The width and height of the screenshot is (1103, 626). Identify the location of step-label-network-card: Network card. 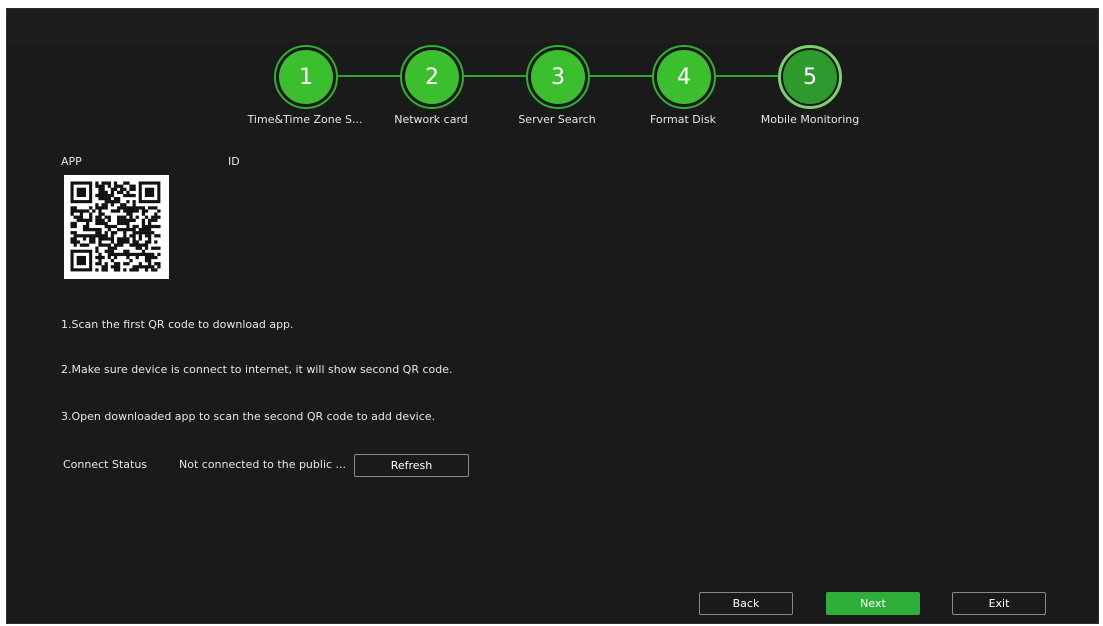
(431, 119).